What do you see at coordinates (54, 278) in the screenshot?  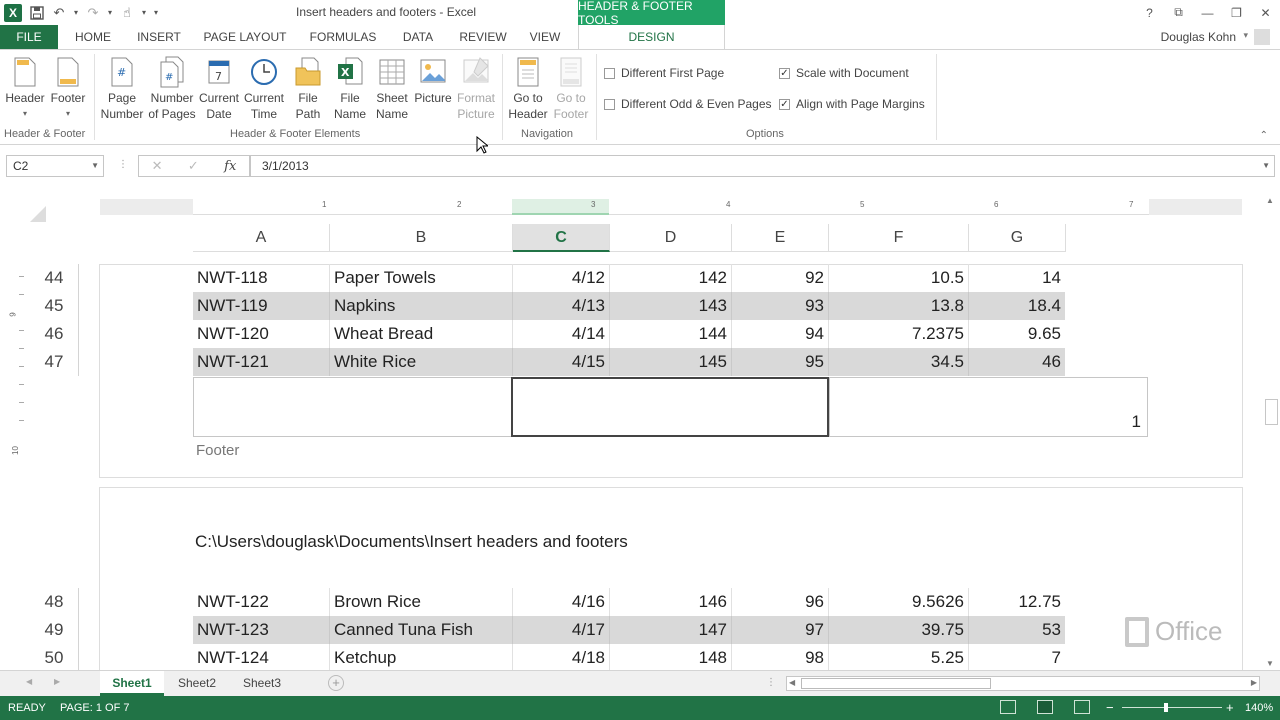 I see `row-header: 44` at bounding box center [54, 278].